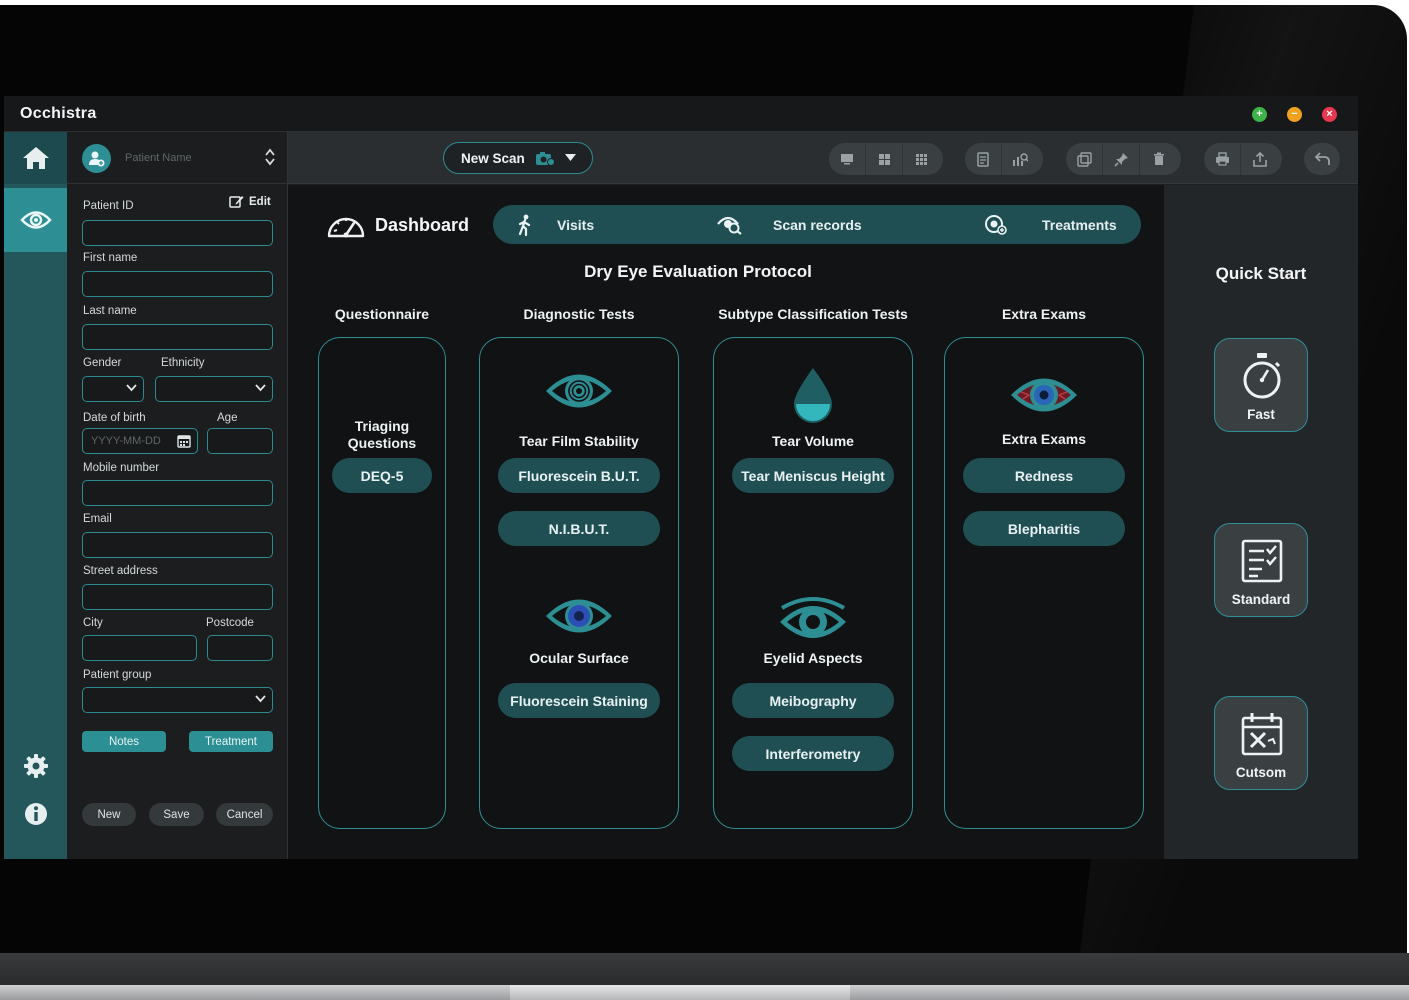 Image resolution: width=1409 pixels, height=1000 pixels. Describe the element at coordinates (1044, 528) in the screenshot. I see `blepharitis-button: Blepharitis` at that location.